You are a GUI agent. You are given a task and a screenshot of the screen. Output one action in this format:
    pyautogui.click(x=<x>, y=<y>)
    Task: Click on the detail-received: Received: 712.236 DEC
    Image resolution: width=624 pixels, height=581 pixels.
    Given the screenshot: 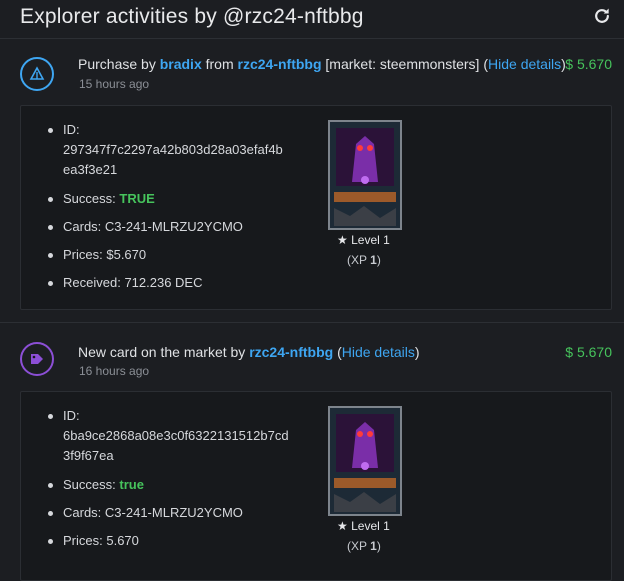 What is the action you would take?
    pyautogui.click(x=165, y=283)
    